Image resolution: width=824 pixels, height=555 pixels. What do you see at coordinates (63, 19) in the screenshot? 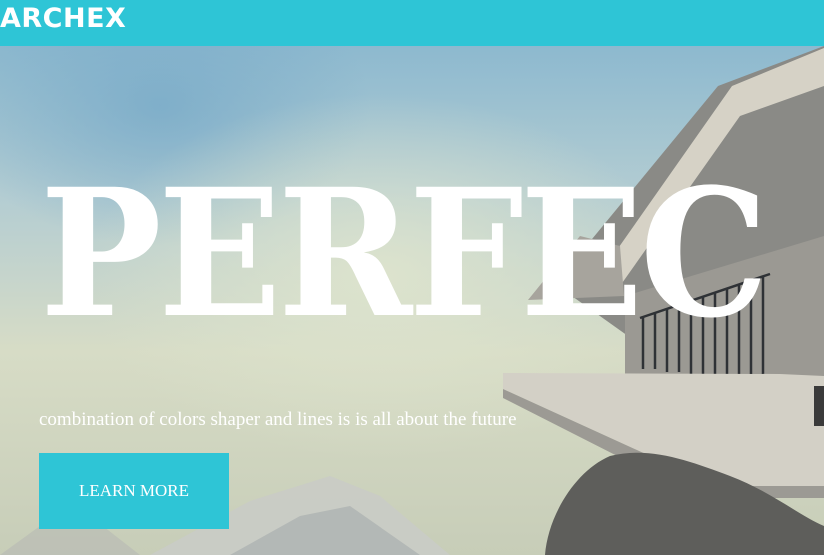
I see `brand-logo: ARCHEX` at bounding box center [63, 19].